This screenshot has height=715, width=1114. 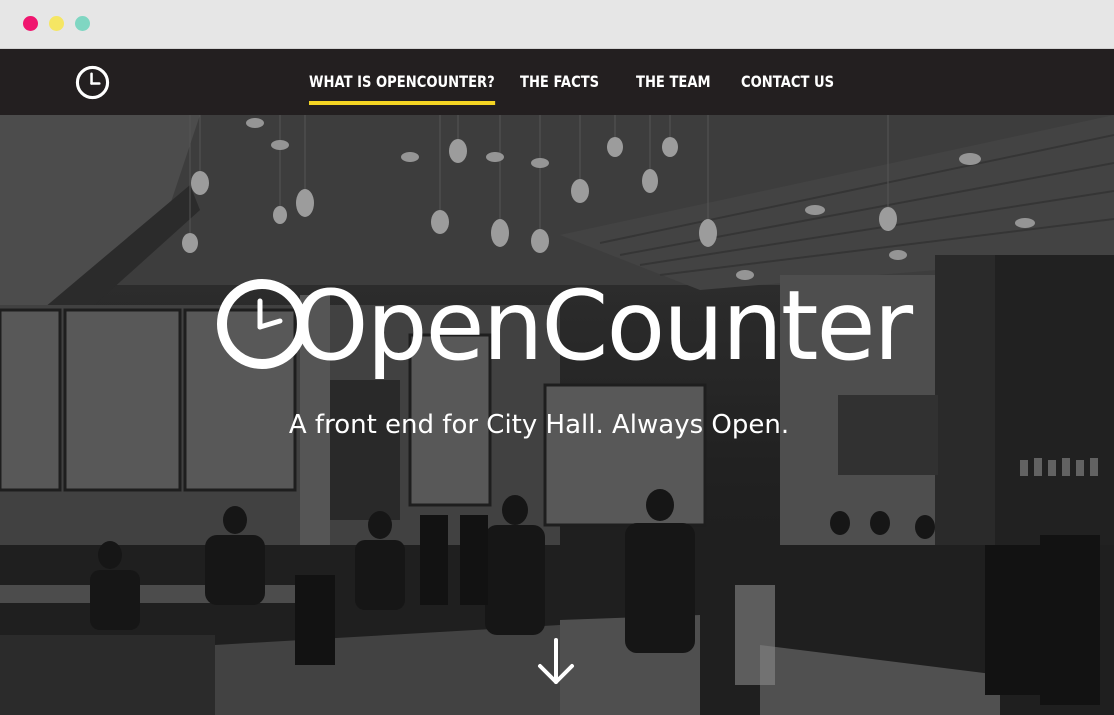 I want to click on arrow-down-icon, so click(x=556, y=662).